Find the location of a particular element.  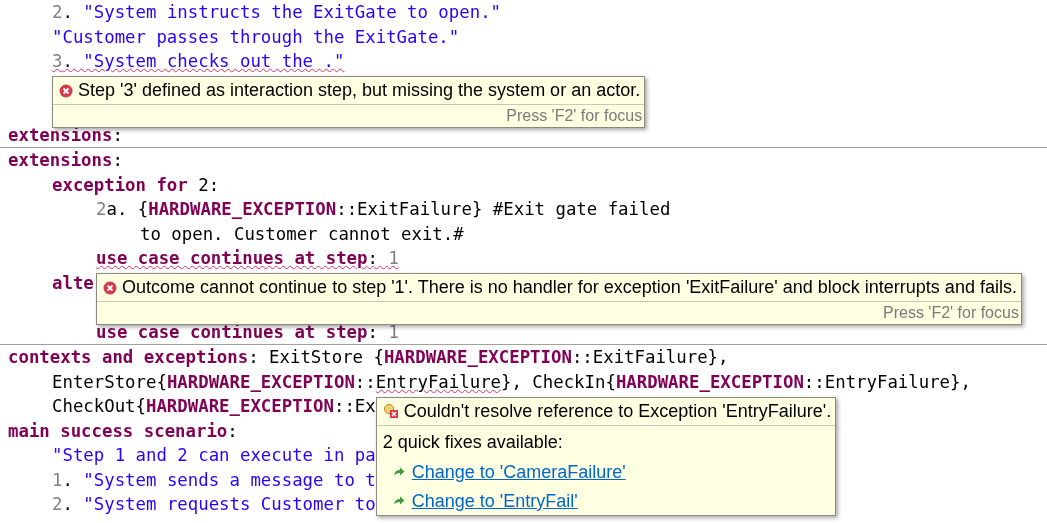

code-text: "System checks out the ." is located at coordinates (214, 61).